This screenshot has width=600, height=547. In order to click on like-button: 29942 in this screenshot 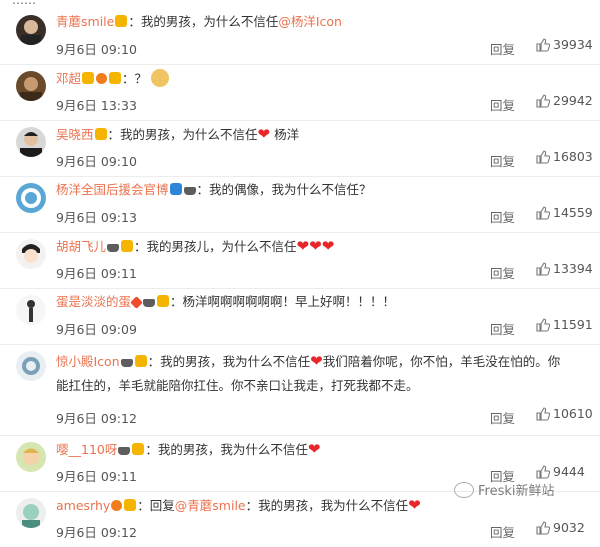, I will do `click(564, 100)`.